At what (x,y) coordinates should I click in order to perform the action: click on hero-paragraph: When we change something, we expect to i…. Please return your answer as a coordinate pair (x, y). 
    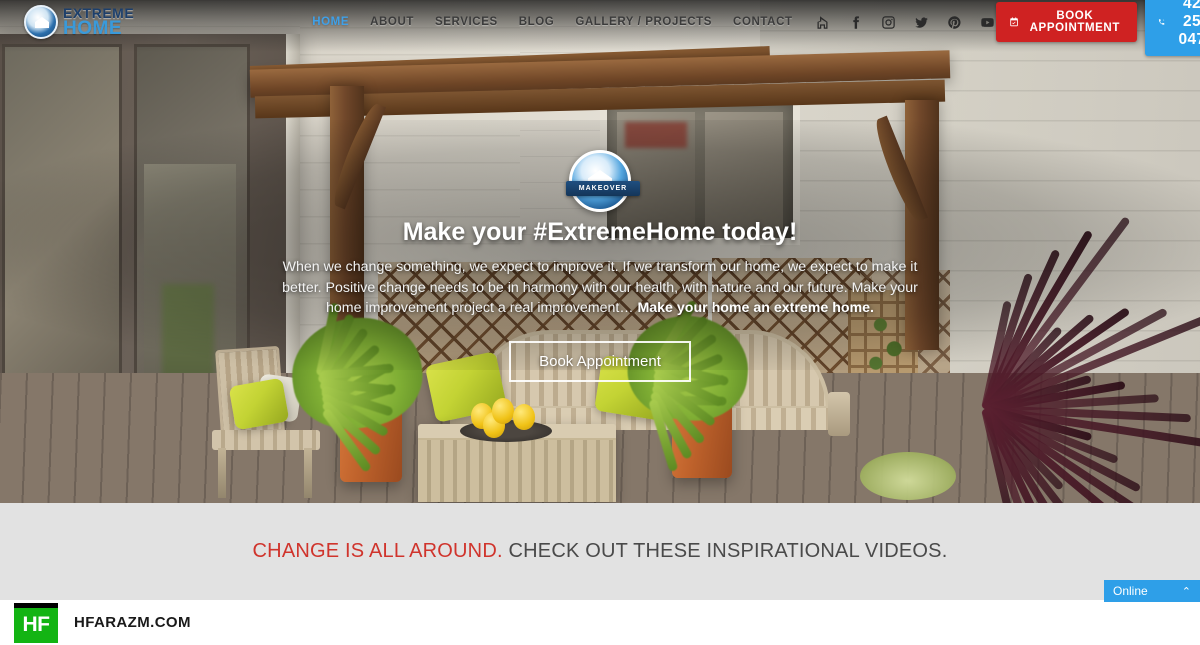
    Looking at the image, I should click on (600, 288).